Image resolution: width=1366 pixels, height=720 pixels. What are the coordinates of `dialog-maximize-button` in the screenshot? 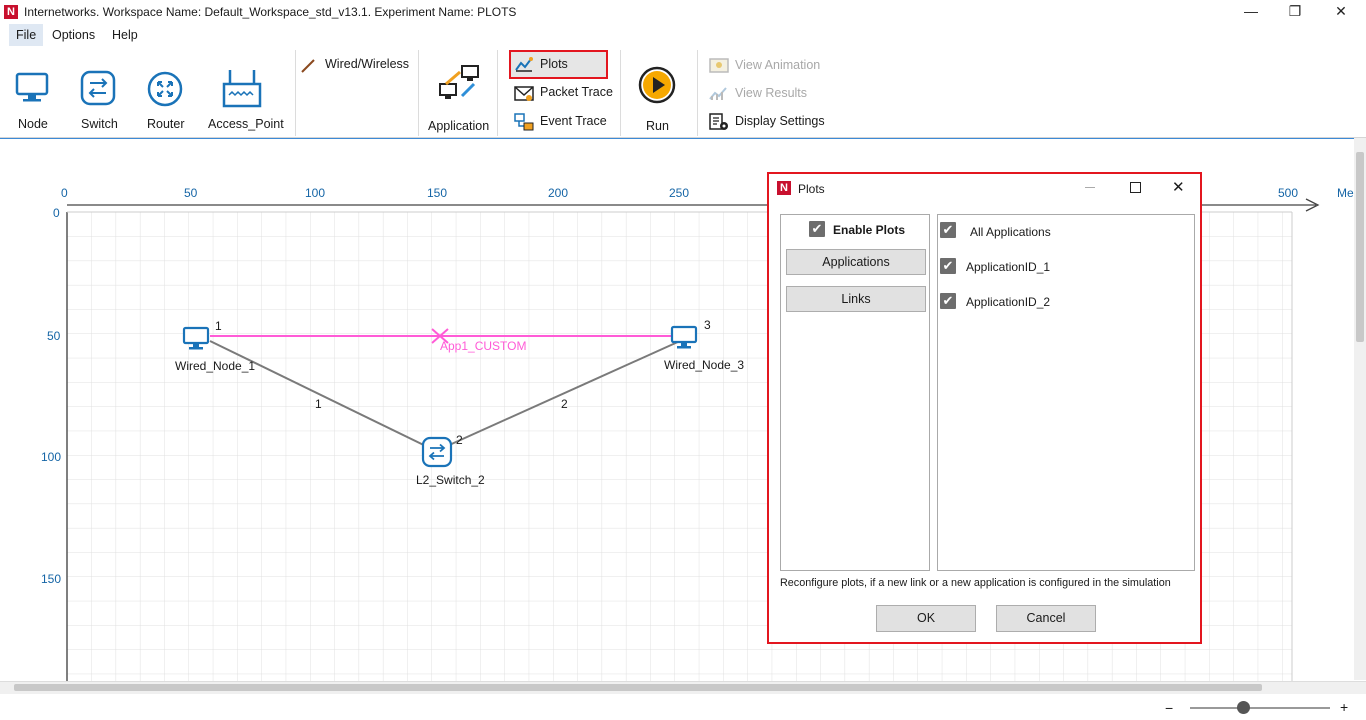 It's located at (1135, 187).